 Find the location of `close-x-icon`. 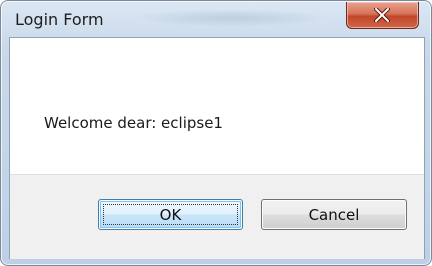

close-x-icon is located at coordinates (382, 15).